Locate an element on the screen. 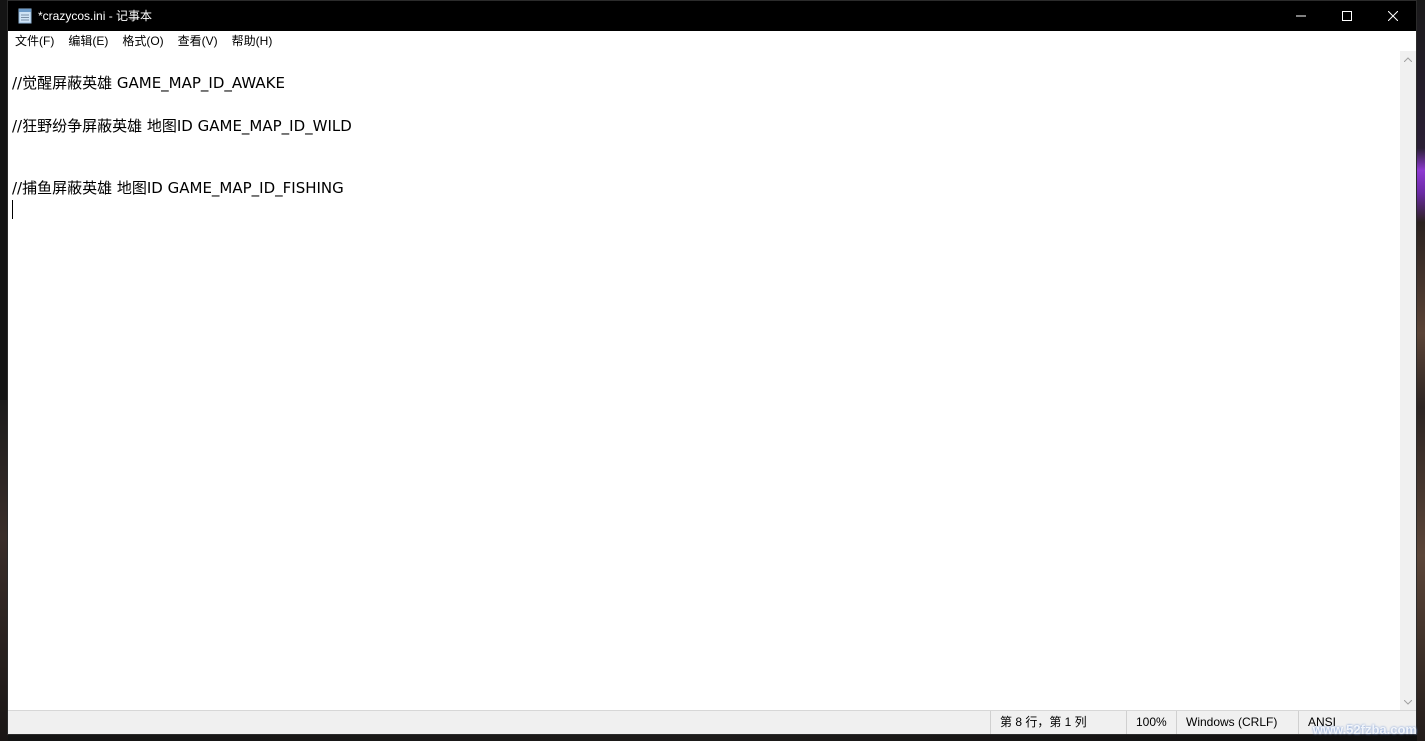 The image size is (1425, 741). menu-bar: 文件(F) 编辑(E) 格式(O) 查看(V) 帮助(H) is located at coordinates (712, 41).